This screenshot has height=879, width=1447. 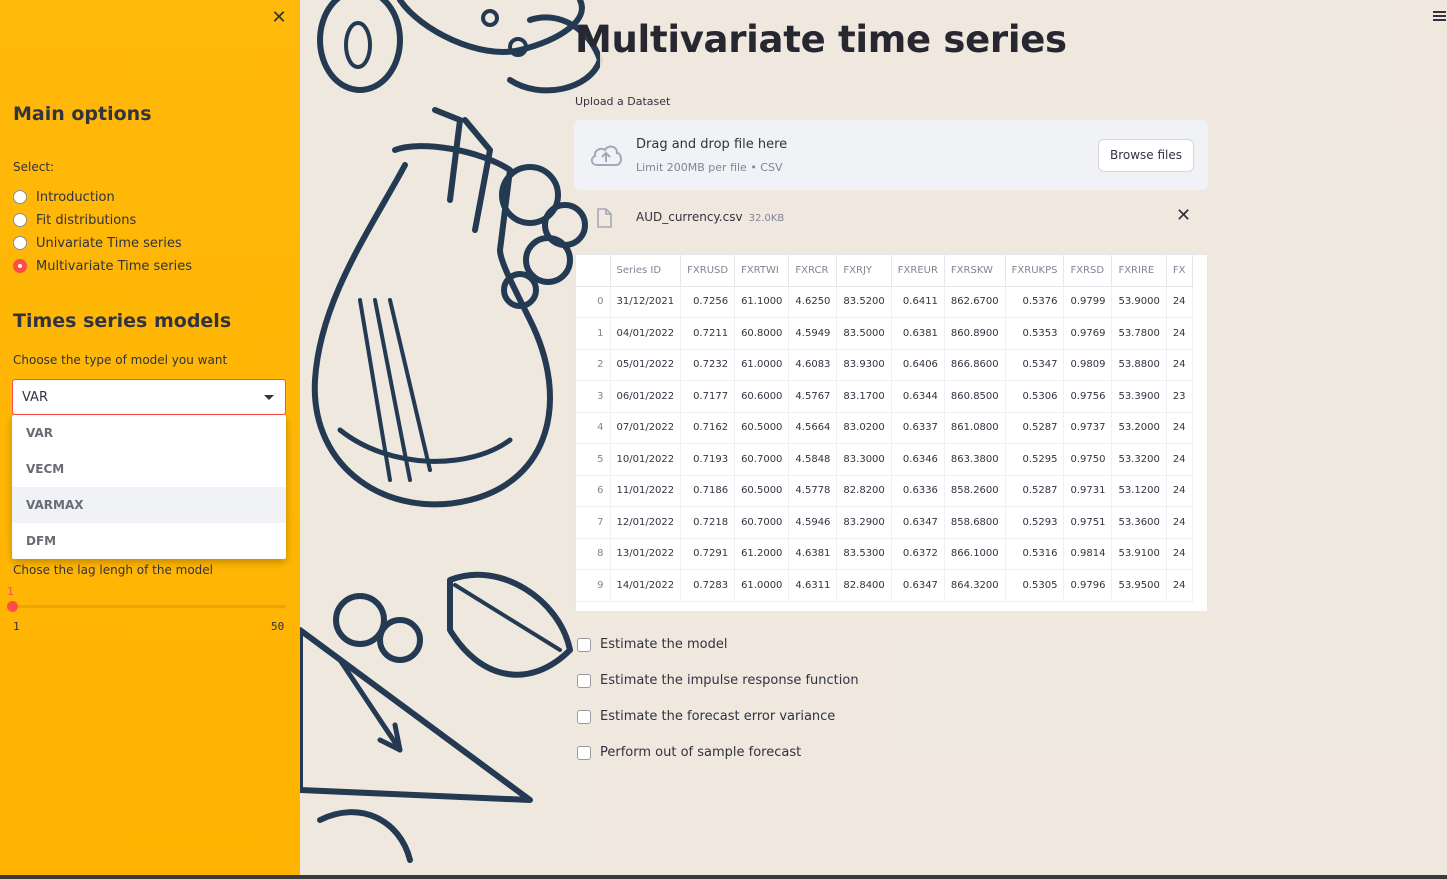 I want to click on close-sidebar-icon: ✕, so click(x=279, y=18).